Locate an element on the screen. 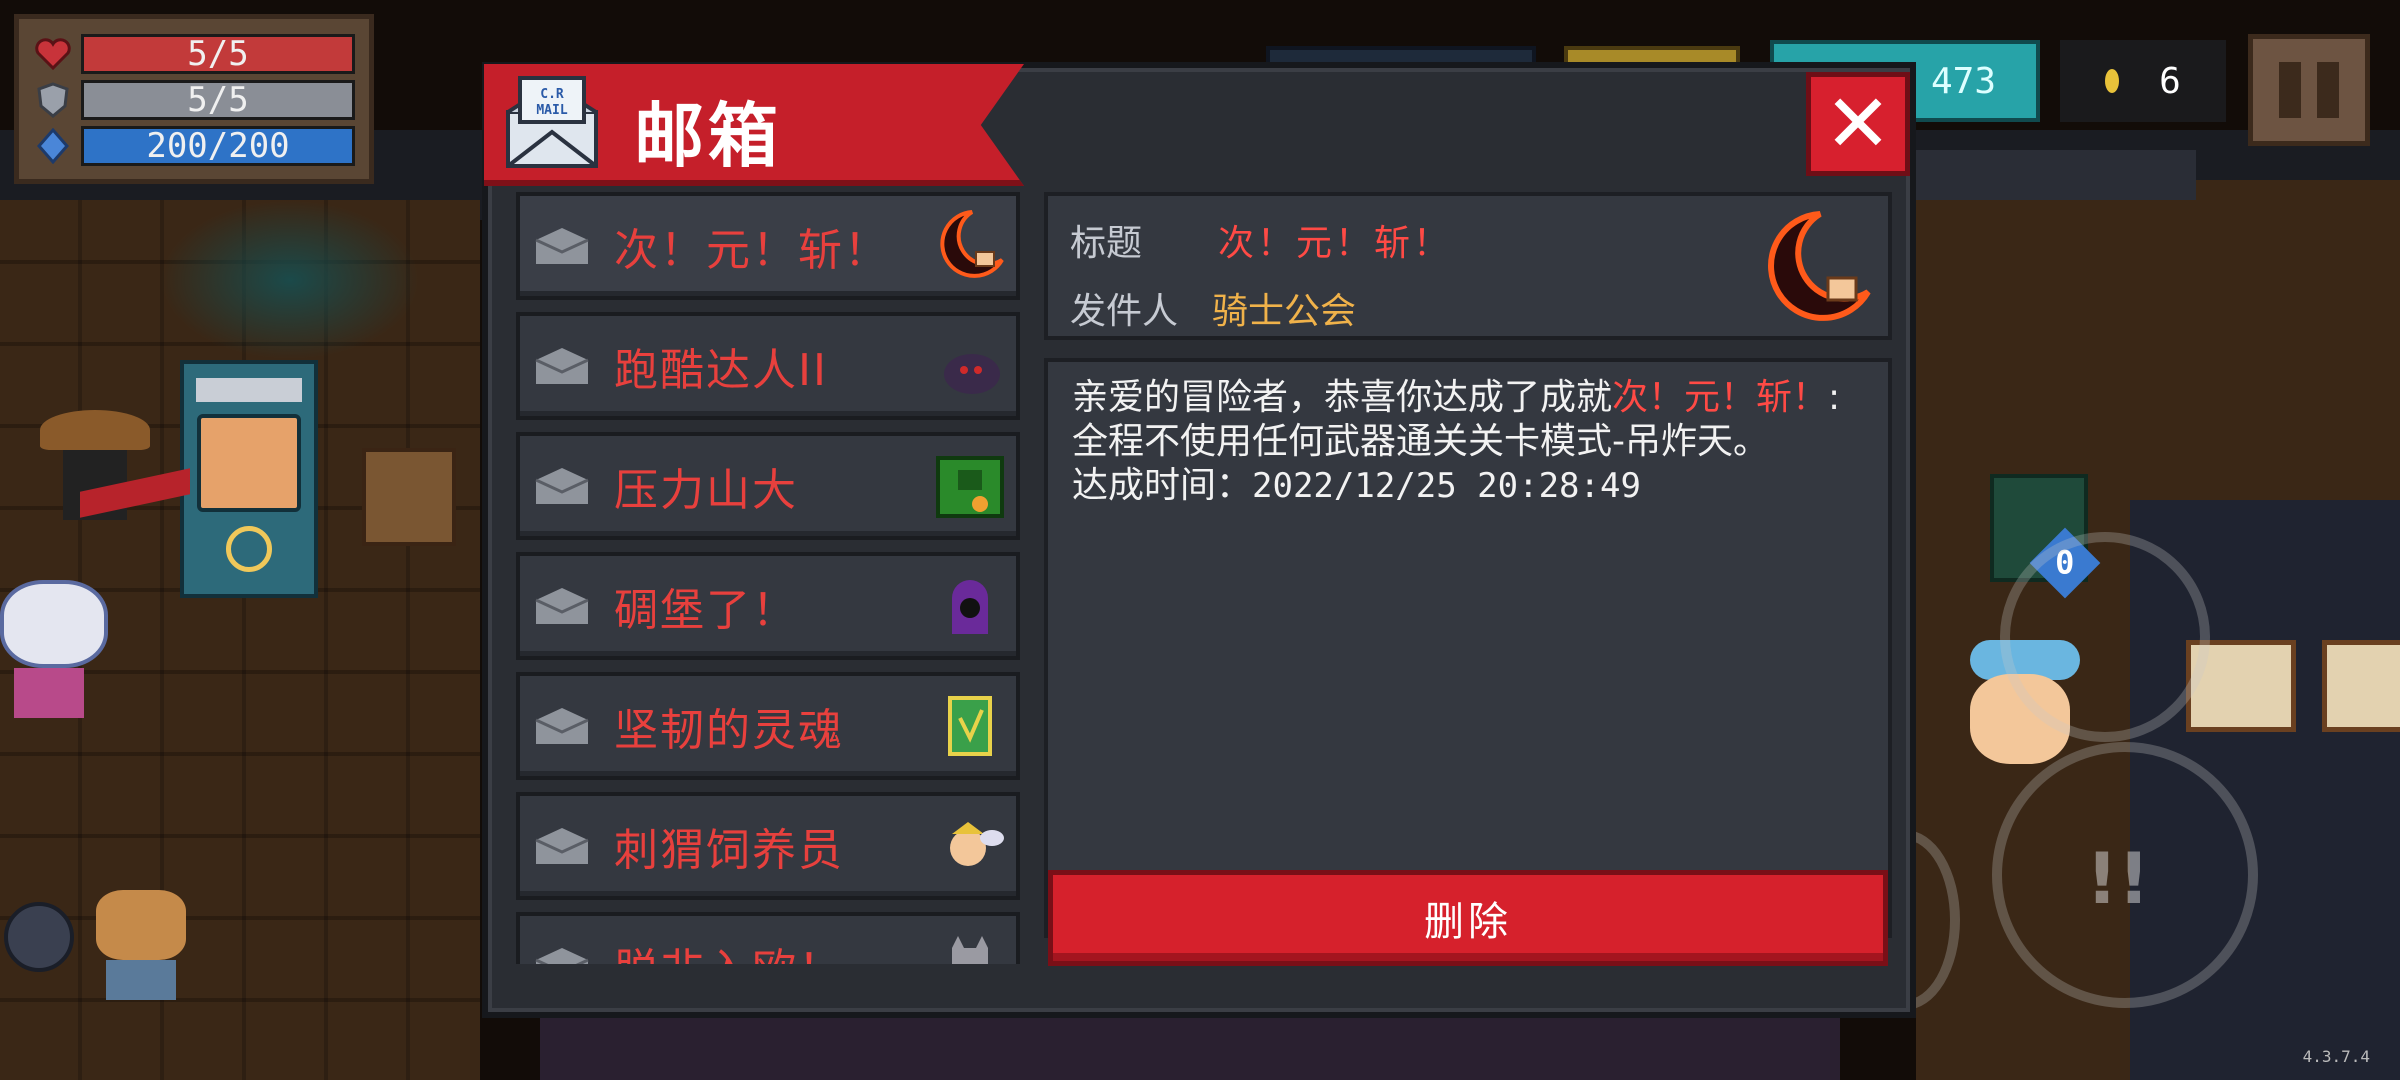 The height and width of the screenshot is (1080, 2400). player-stats-panel: 5/5 5/5 200/200 is located at coordinates (194, 99).